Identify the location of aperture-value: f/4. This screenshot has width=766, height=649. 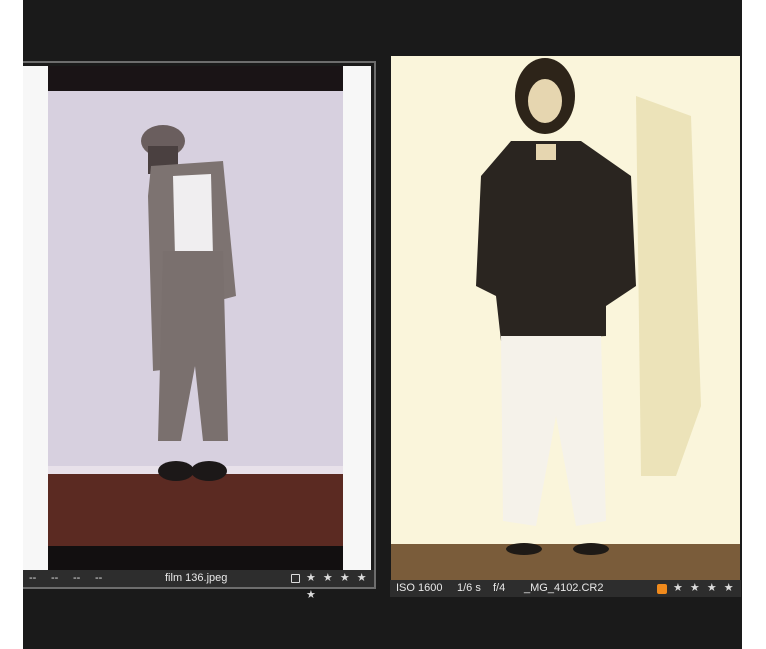
(499, 588).